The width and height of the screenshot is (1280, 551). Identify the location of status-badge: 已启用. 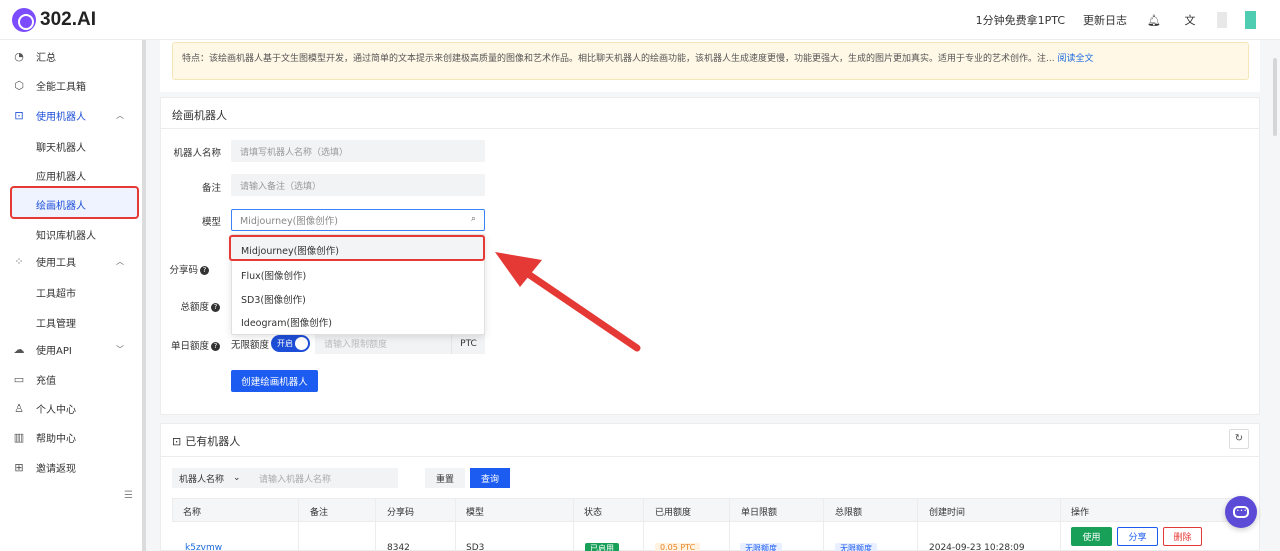
(602, 547).